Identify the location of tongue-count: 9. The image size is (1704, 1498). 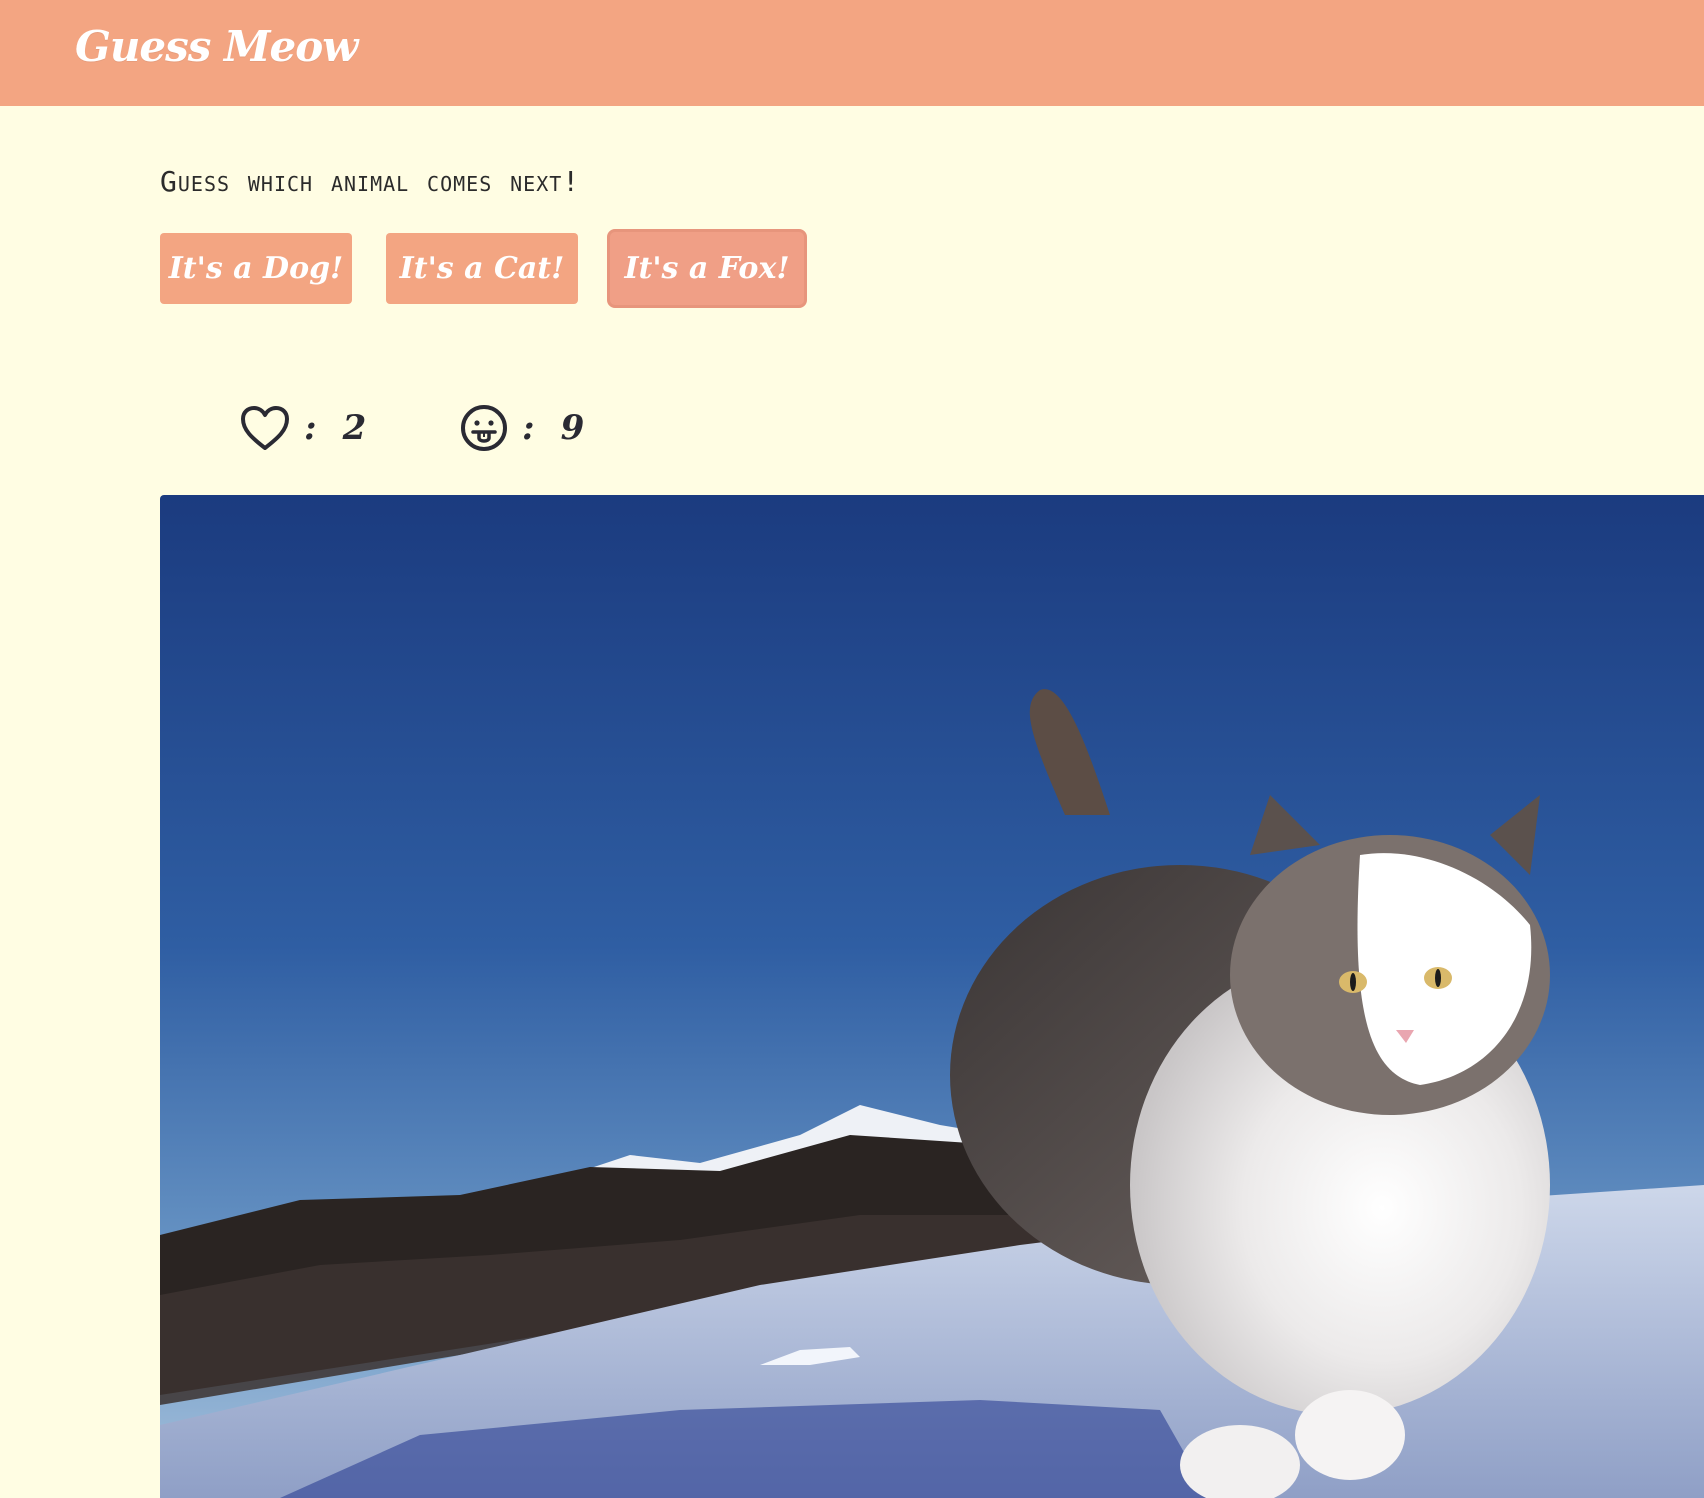
(572, 428).